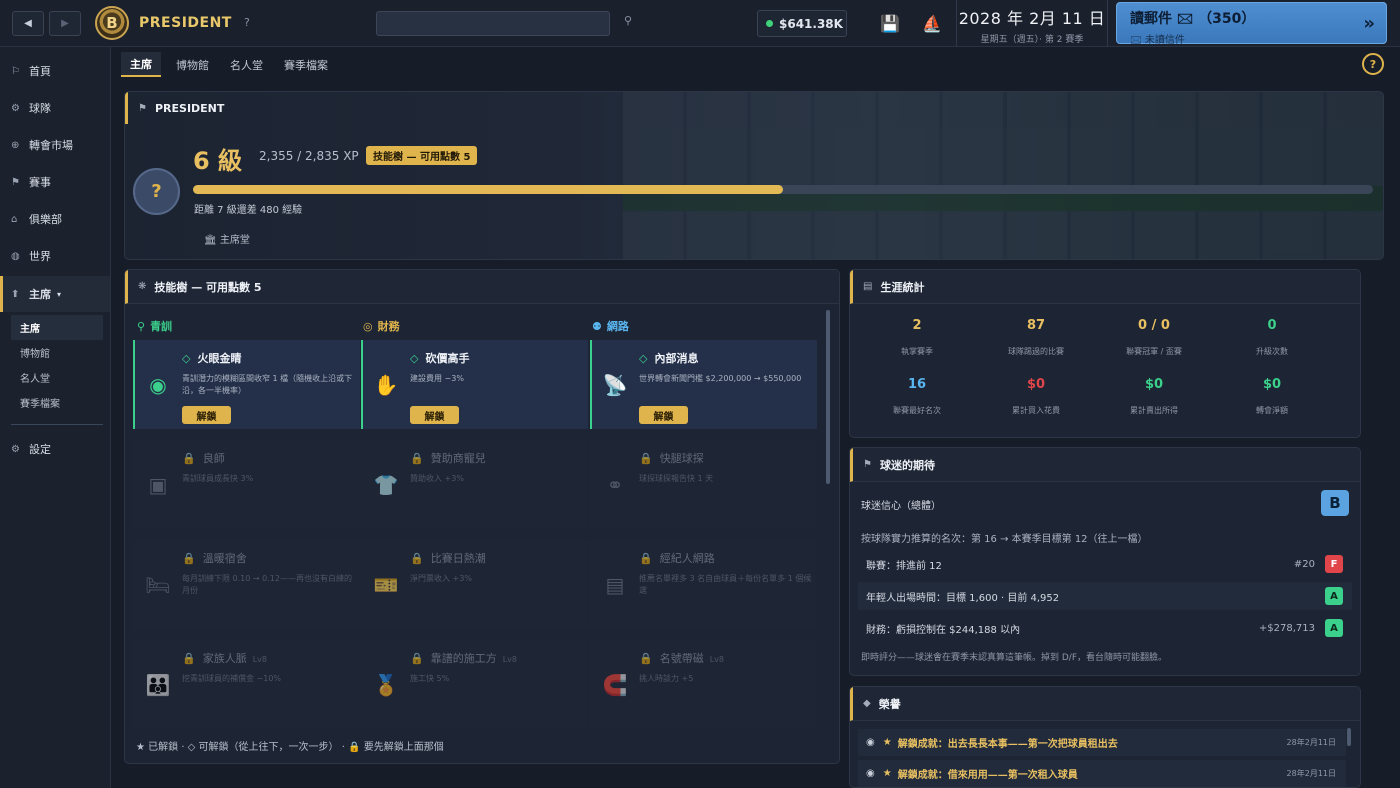 The height and width of the screenshot is (788, 1400). What do you see at coordinates (870, 742) in the screenshot?
I see `medal-icon: ◉` at bounding box center [870, 742].